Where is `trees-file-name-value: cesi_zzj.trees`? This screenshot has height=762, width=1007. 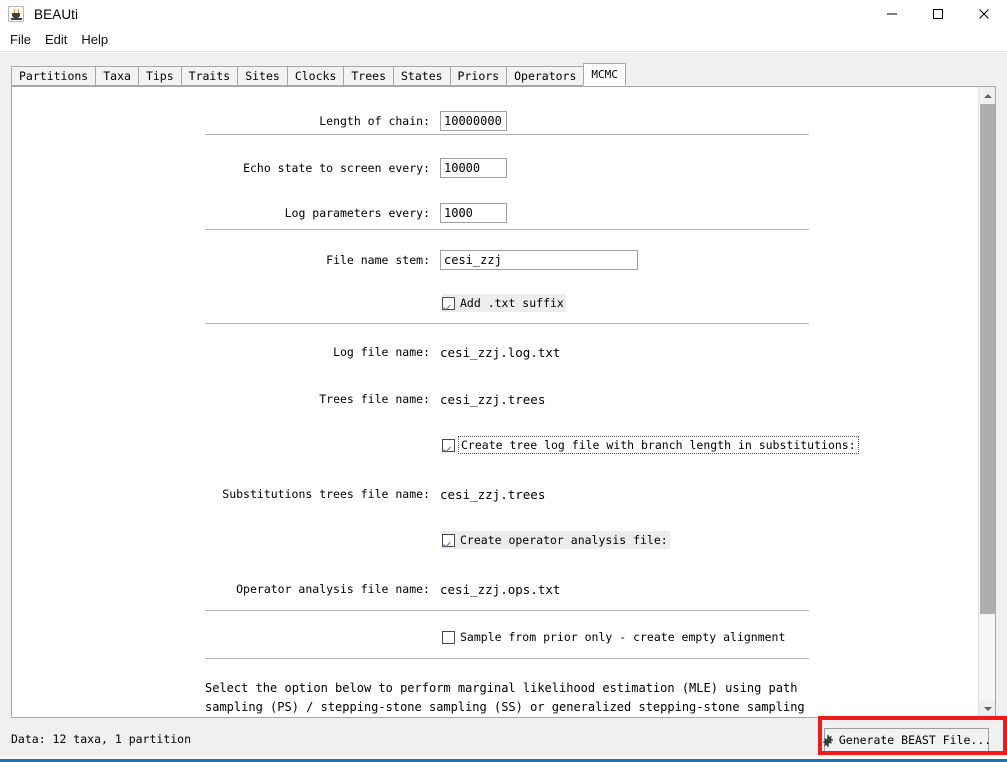 trees-file-name-value: cesi_zzj.trees is located at coordinates (493, 399).